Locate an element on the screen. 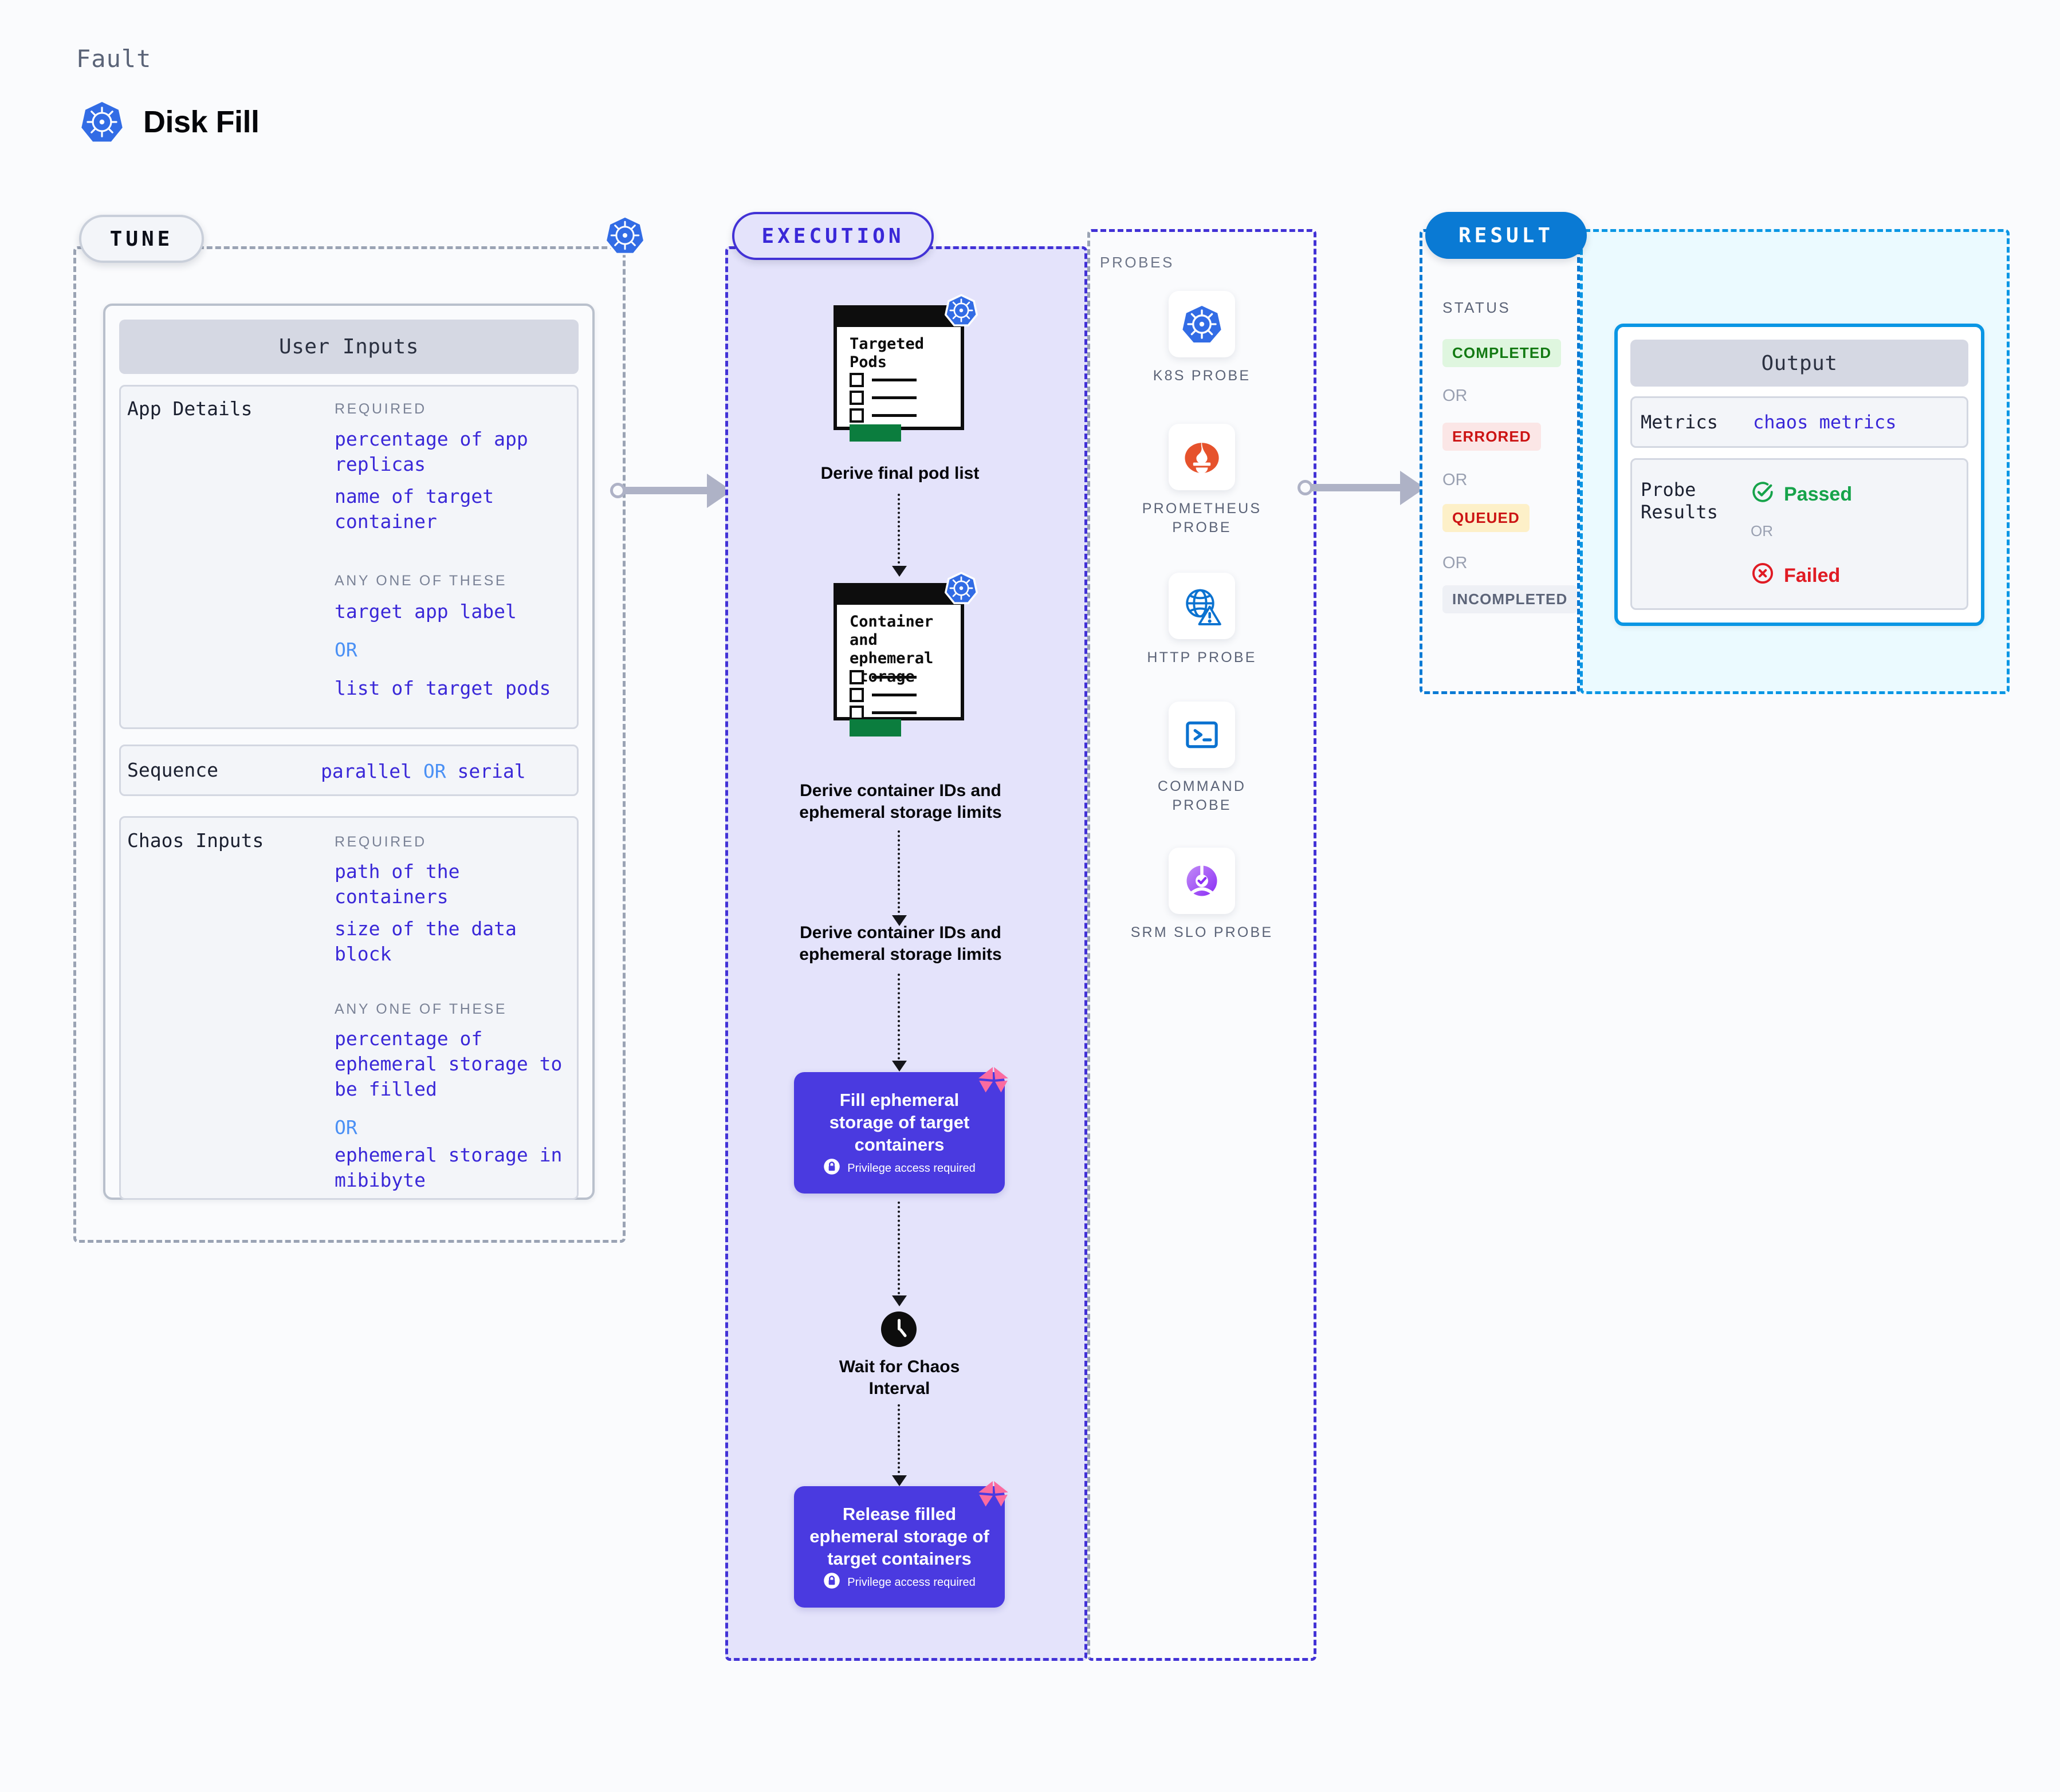 Image resolution: width=2060 pixels, height=1792 pixels. sequence-value-or: OR is located at coordinates (435, 771).